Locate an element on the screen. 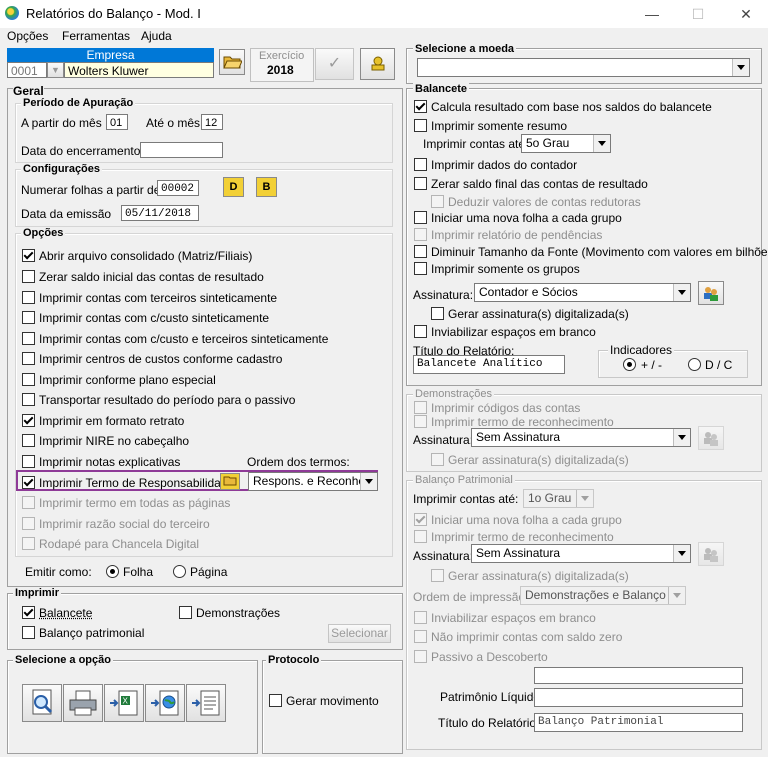 The width and height of the screenshot is (768, 757). bal-resumo-checkbox is located at coordinates (420, 125).